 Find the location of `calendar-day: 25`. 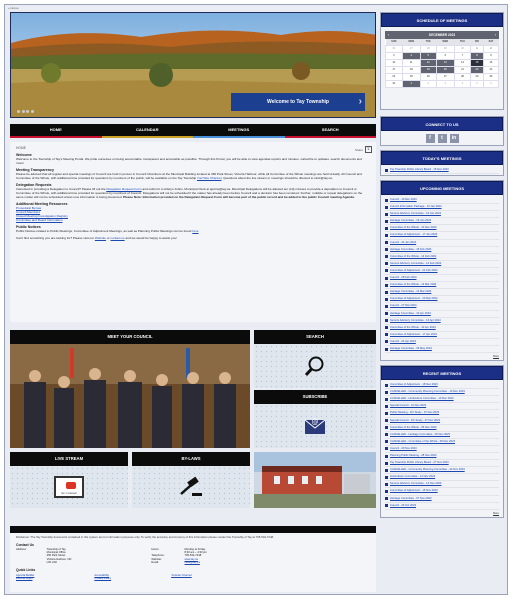

calendar-day: 25 is located at coordinates (411, 76).